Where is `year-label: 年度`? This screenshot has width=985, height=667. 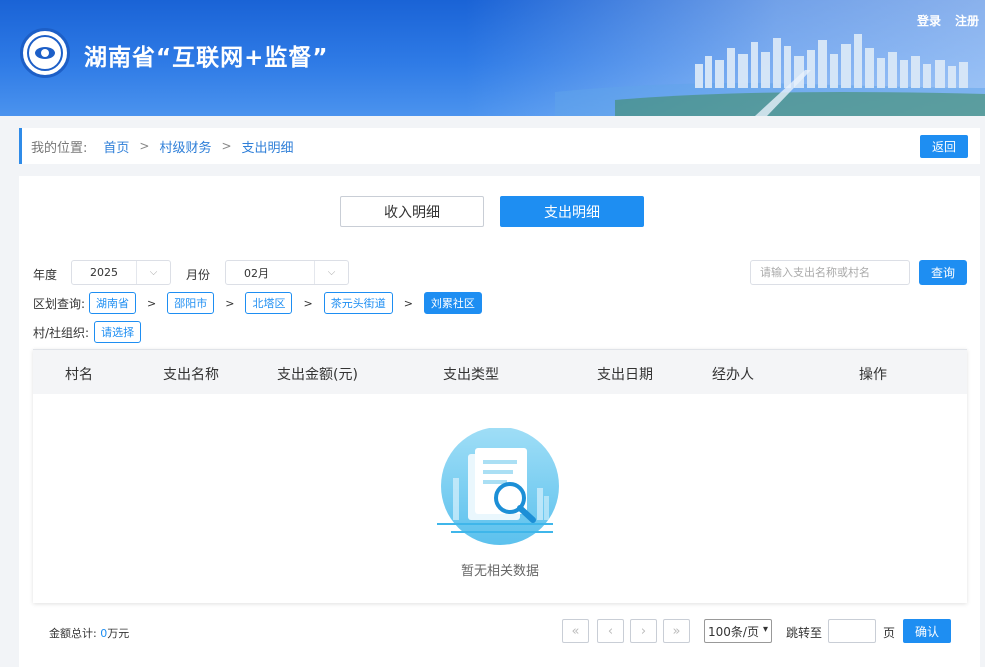 year-label: 年度 is located at coordinates (45, 275).